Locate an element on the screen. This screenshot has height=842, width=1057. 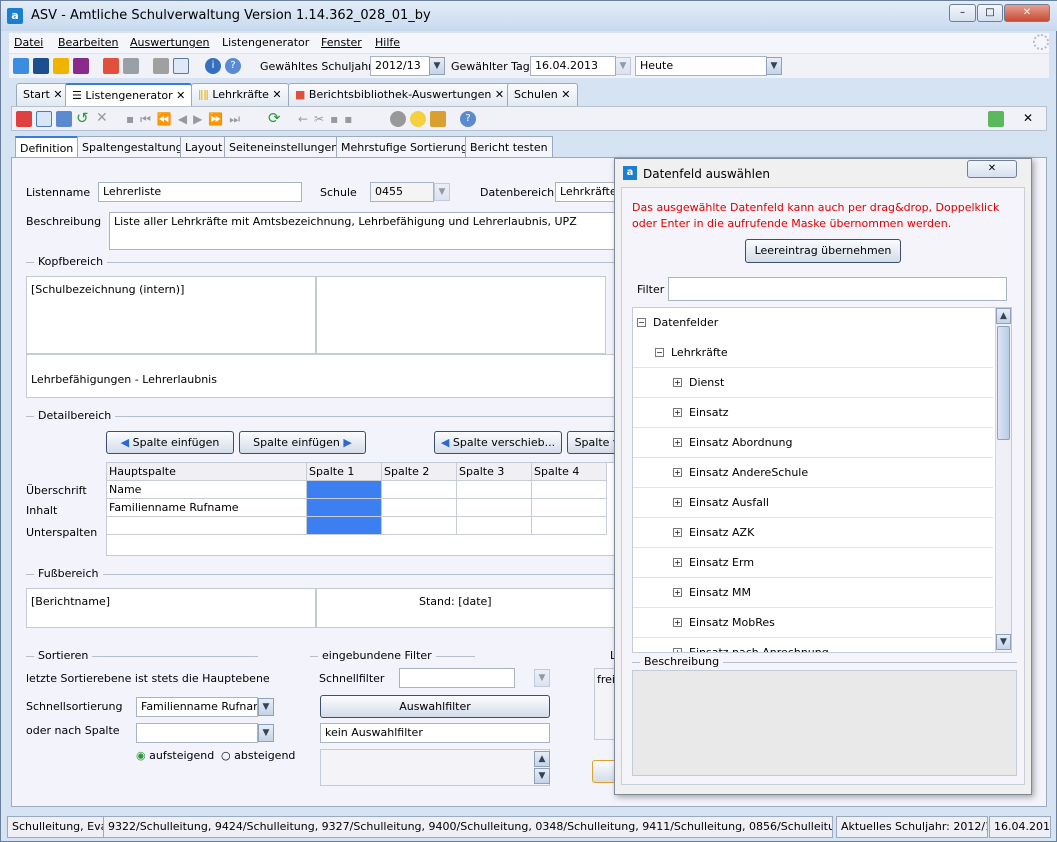
tree-node: + Einsatz AZK is located at coordinates (813, 533).